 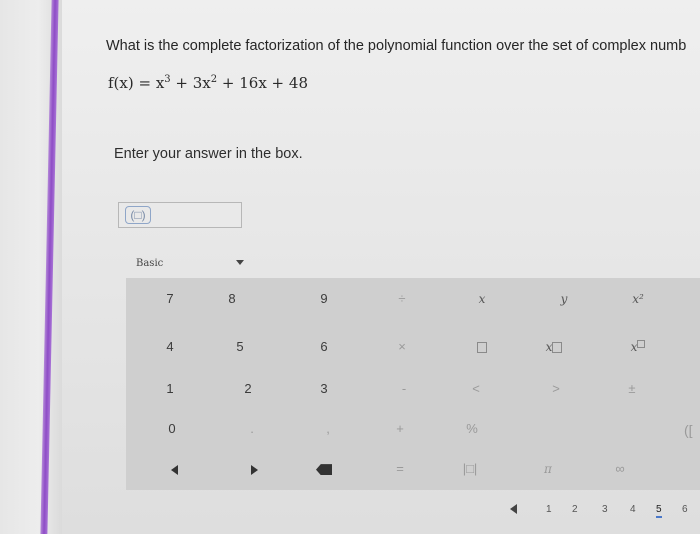 What do you see at coordinates (513, 509) in the screenshot?
I see `chevron-left-icon` at bounding box center [513, 509].